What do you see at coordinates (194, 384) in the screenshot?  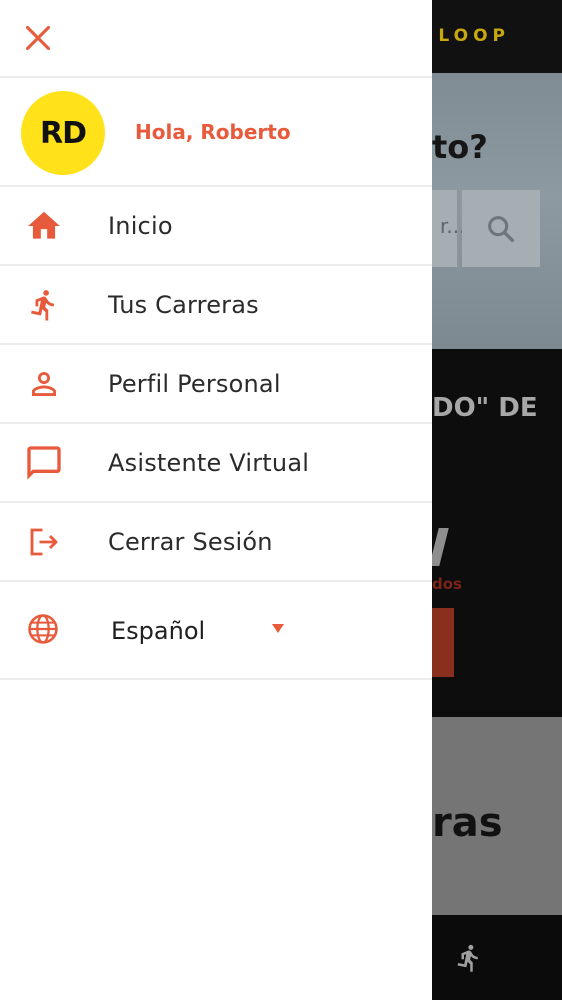 I see `menu-item-label: Perfil Personal` at bounding box center [194, 384].